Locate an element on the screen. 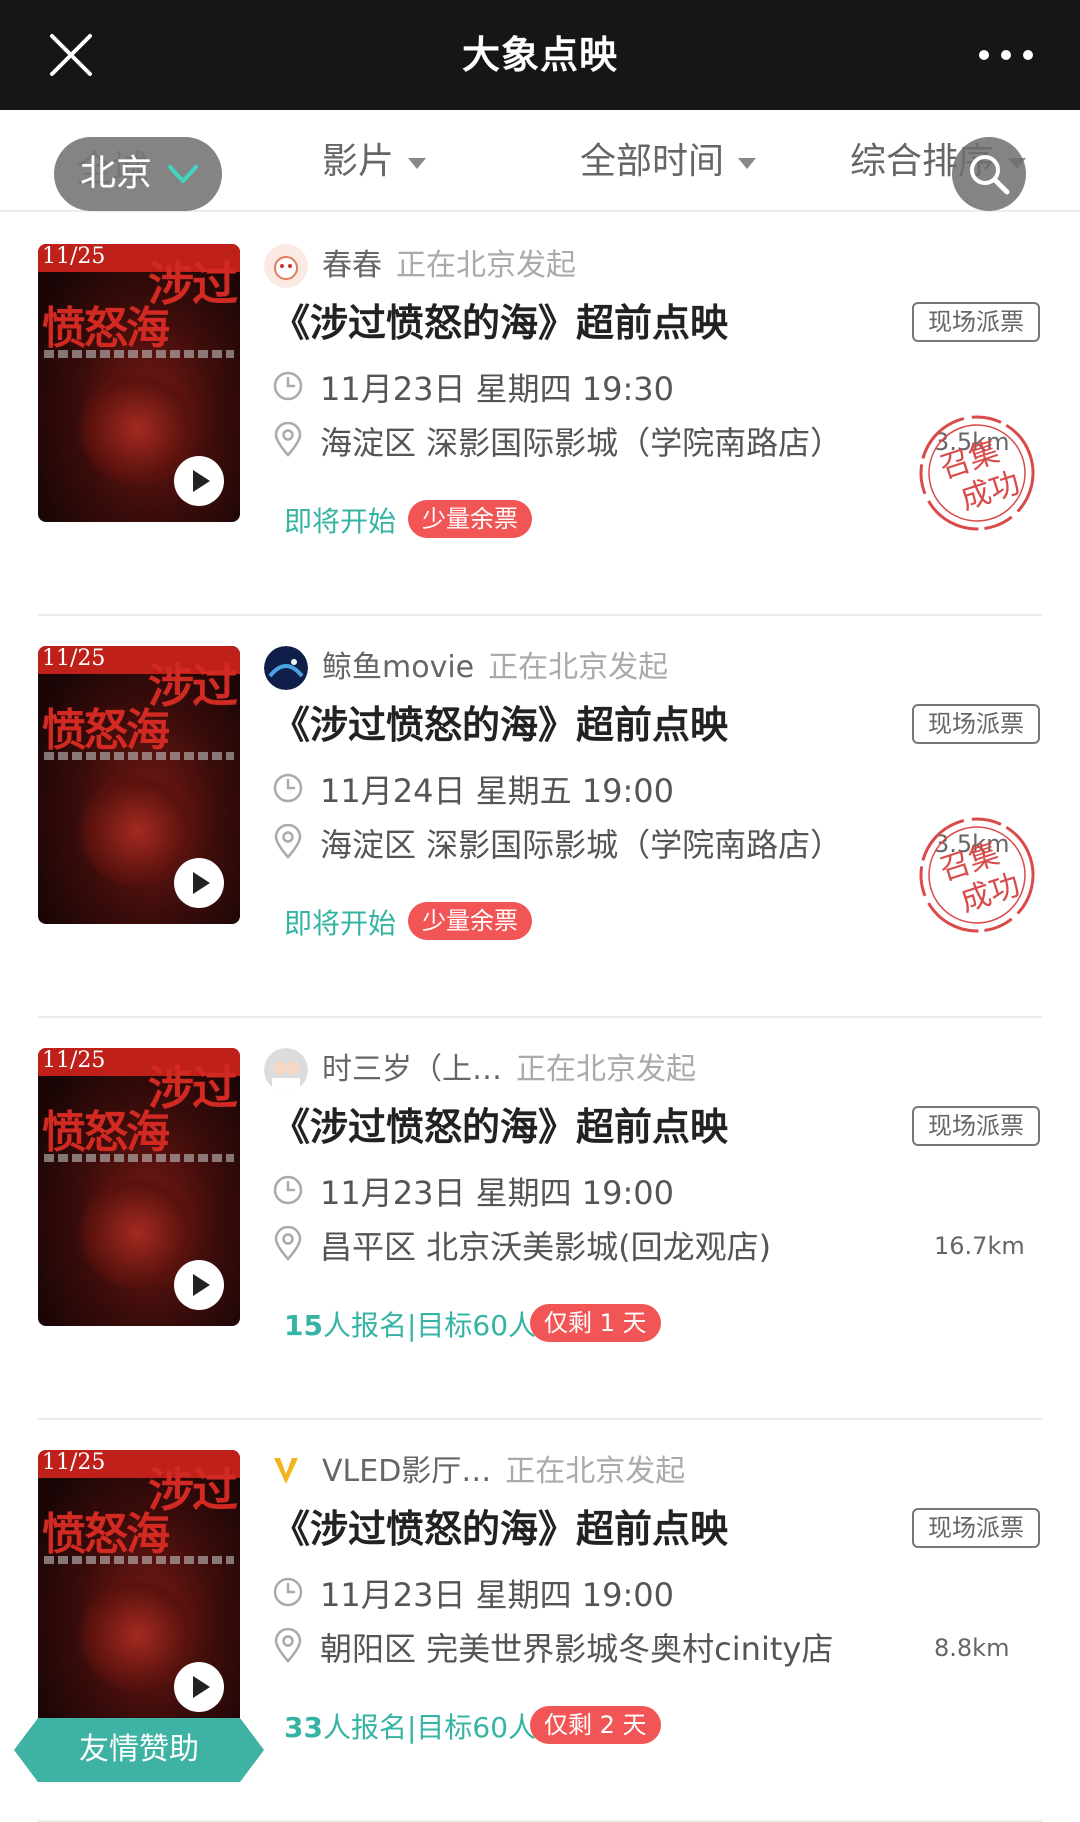 The image size is (1080, 1822). page-title: 大象点映 is located at coordinates (539, 55).